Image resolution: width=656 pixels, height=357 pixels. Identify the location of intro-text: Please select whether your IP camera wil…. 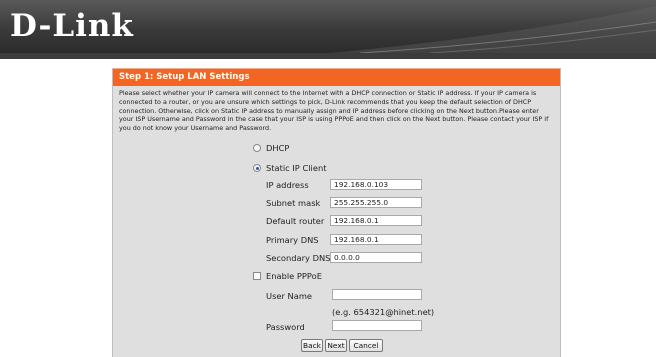
(334, 111).